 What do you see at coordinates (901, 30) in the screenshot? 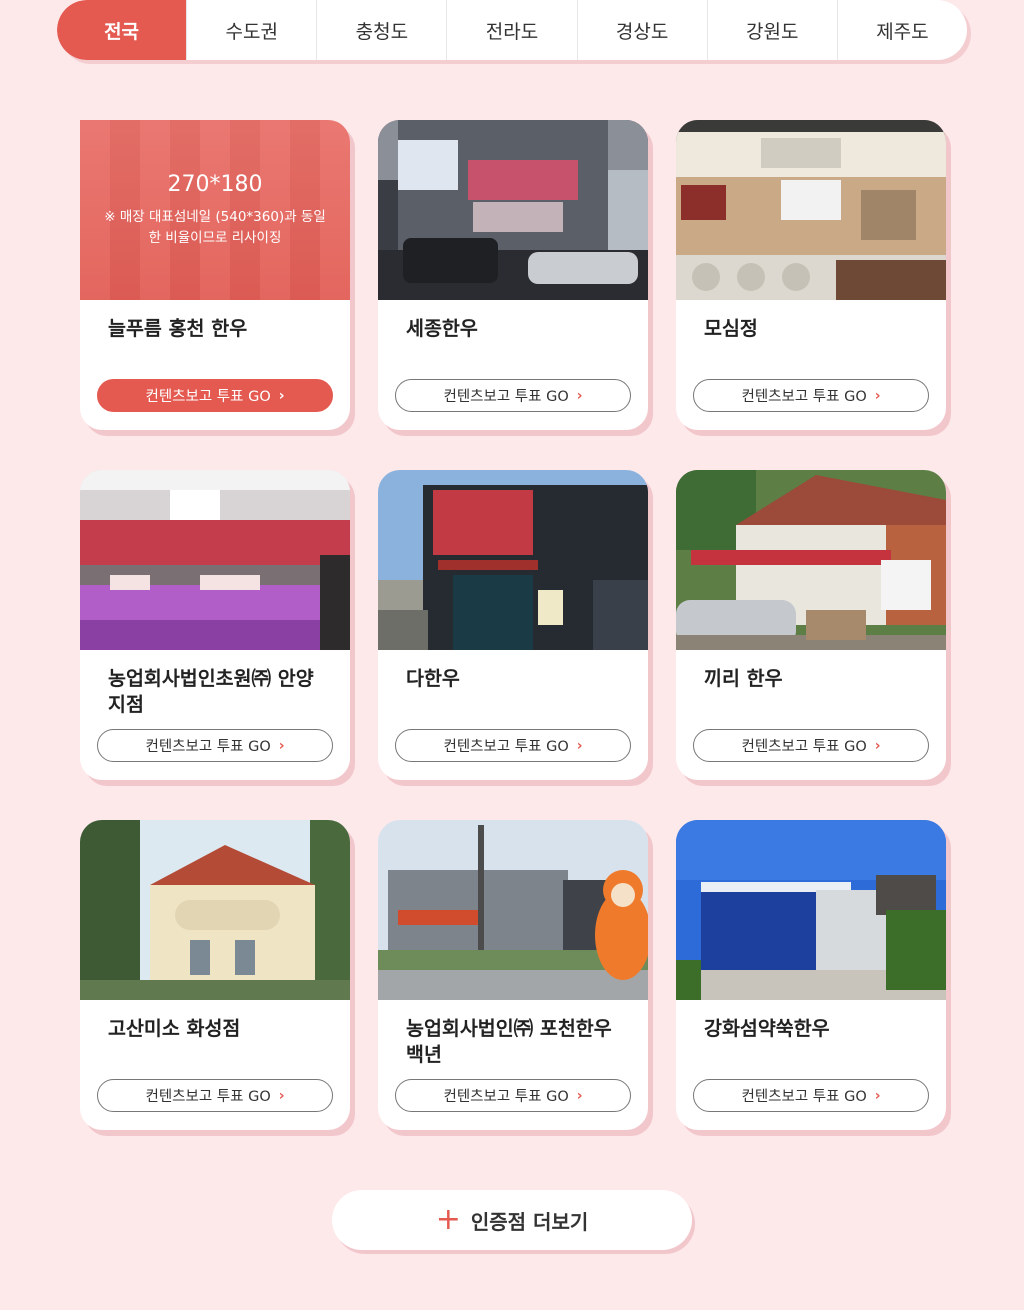
I see `tab-jeju: 제주도` at bounding box center [901, 30].